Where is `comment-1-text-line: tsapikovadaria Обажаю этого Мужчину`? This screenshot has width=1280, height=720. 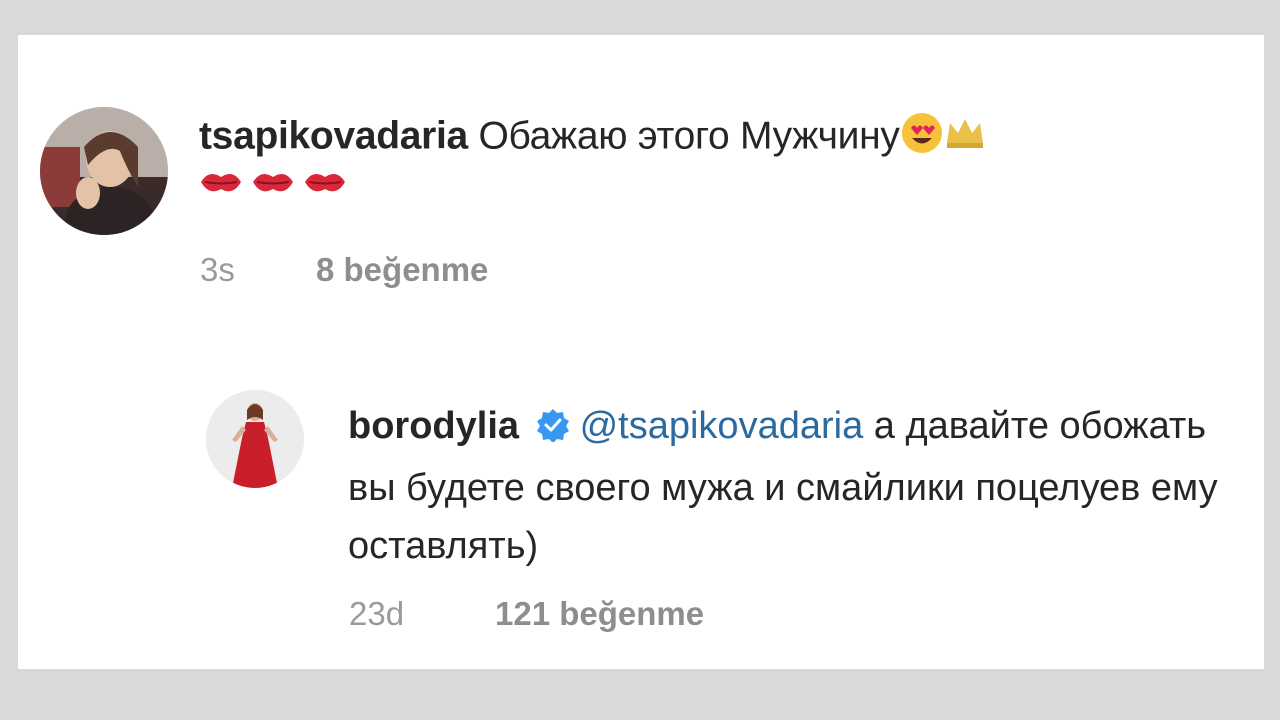
comment-1-text-line: tsapikovadaria Обажаю этого Мужчину is located at coordinates (592, 138).